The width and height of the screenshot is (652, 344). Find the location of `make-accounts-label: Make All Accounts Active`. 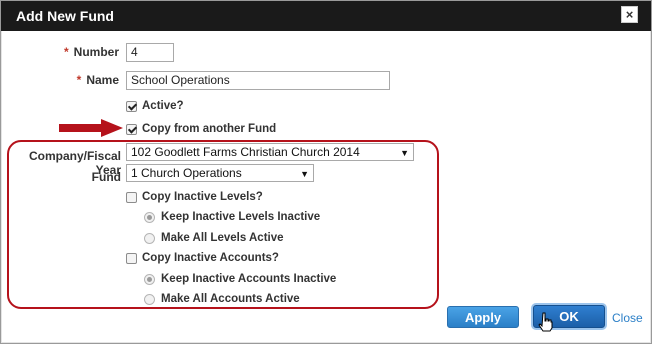

make-accounts-label: Make All Accounts Active is located at coordinates (230, 299).